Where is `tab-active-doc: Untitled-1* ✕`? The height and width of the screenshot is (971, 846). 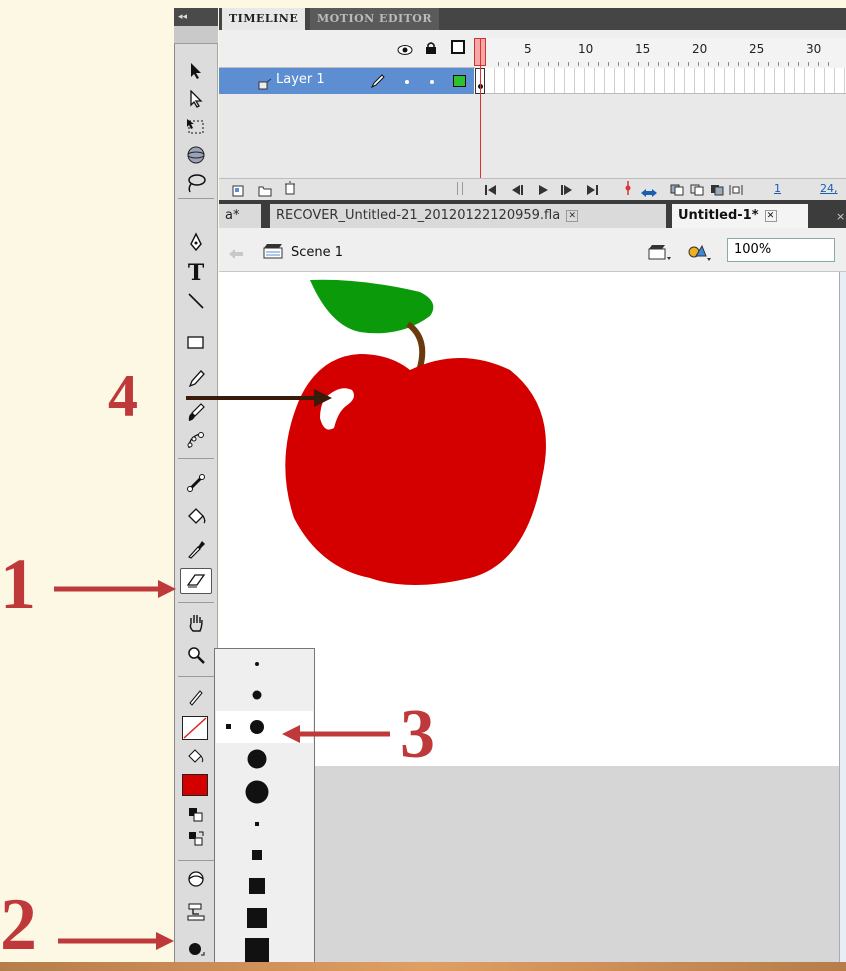
tab-active-doc: Untitled-1* ✕ is located at coordinates (740, 216).